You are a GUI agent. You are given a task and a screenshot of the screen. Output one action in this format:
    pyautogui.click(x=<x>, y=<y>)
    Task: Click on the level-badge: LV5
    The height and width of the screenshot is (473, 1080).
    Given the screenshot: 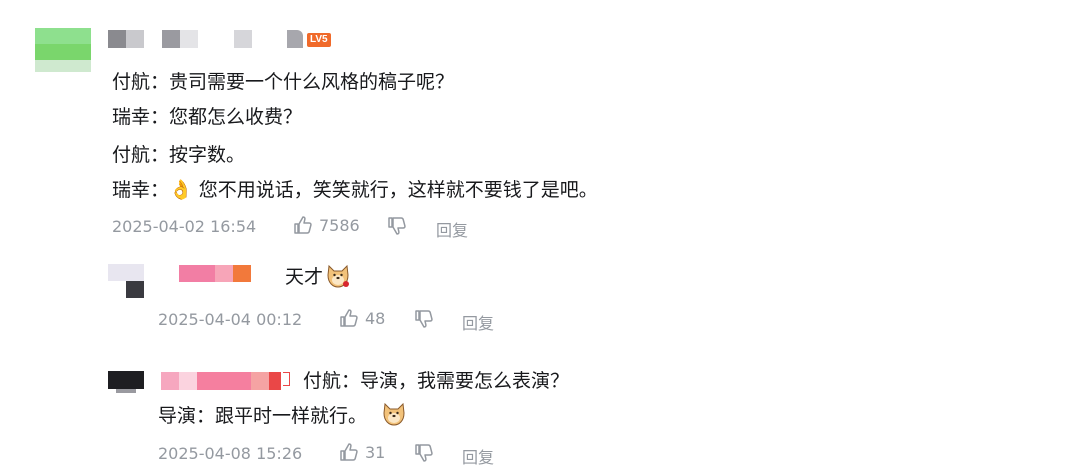 What is the action you would take?
    pyautogui.click(x=319, y=40)
    